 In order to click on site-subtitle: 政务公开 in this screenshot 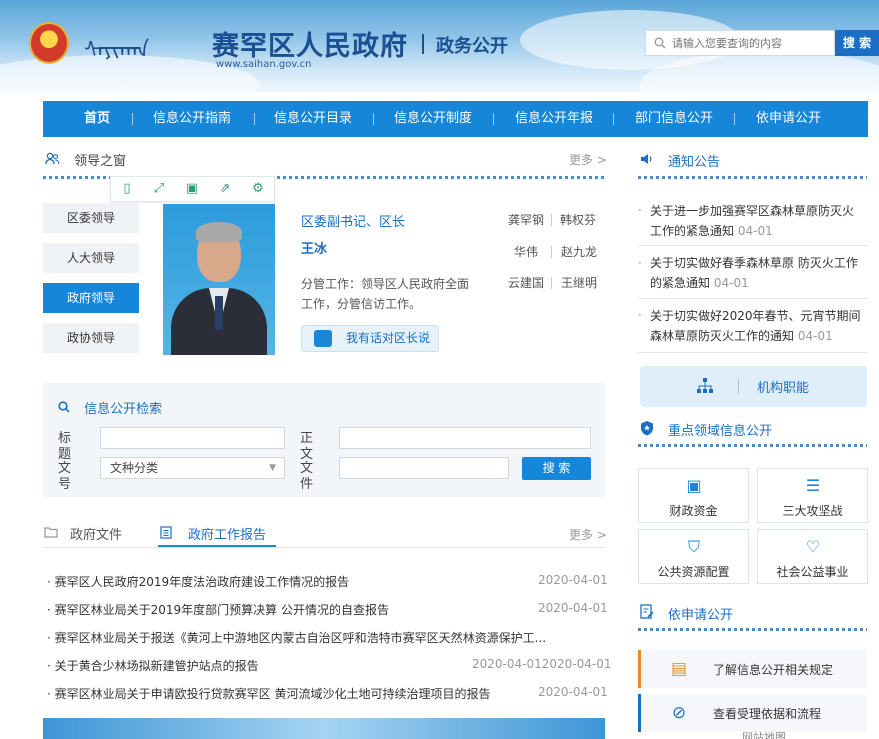, I will do `click(472, 46)`.